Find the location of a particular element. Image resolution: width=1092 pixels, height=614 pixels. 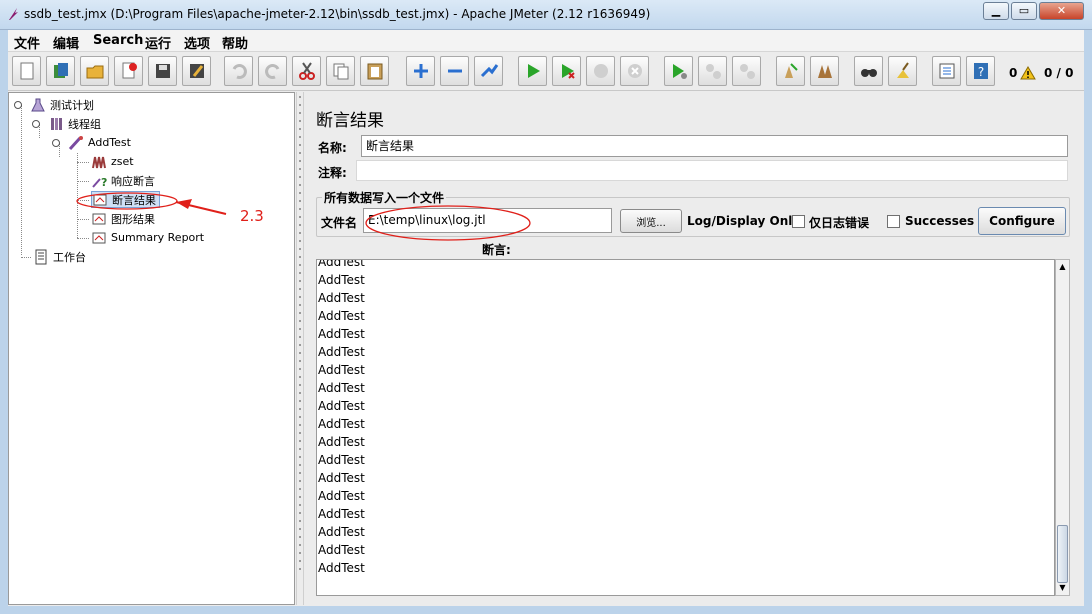

tree-node-label: 测试计划 is located at coordinates (72, 105).